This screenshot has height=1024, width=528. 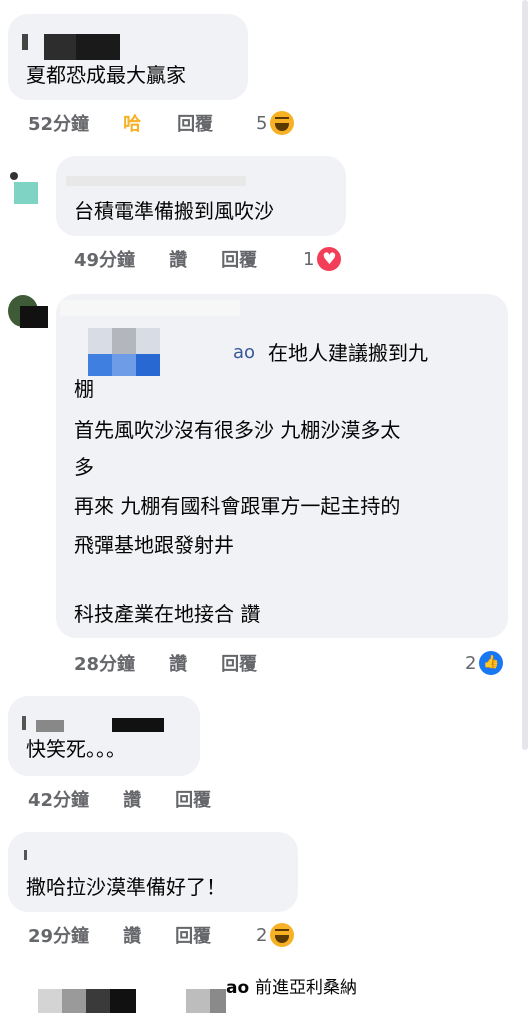 What do you see at coordinates (58, 799) in the screenshot?
I see `comment-time: 42分鐘` at bounding box center [58, 799].